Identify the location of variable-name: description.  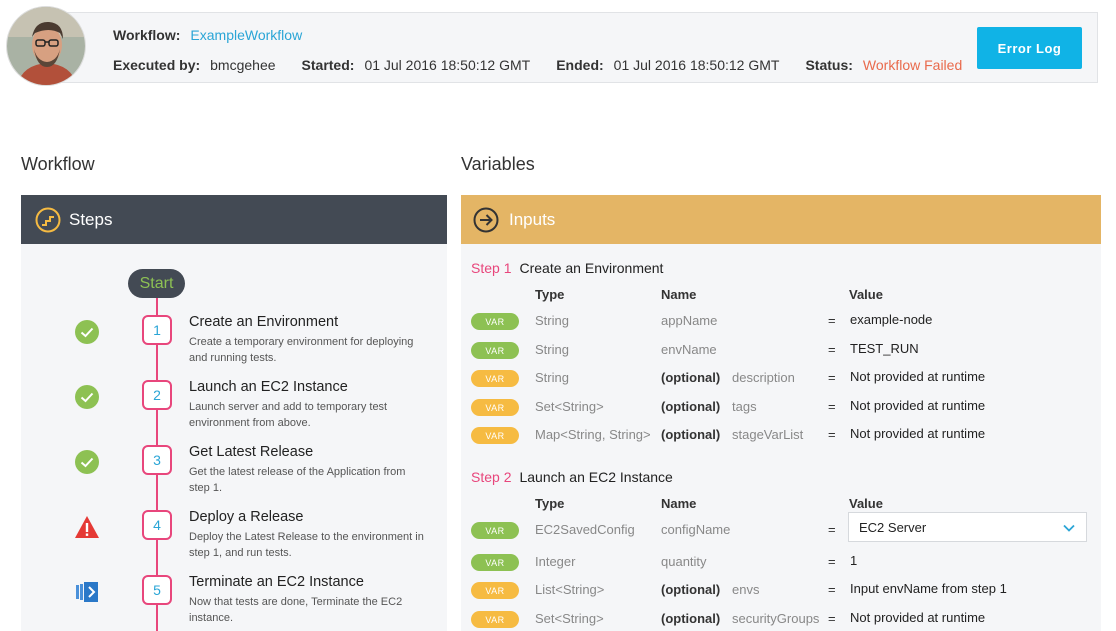
(763, 377).